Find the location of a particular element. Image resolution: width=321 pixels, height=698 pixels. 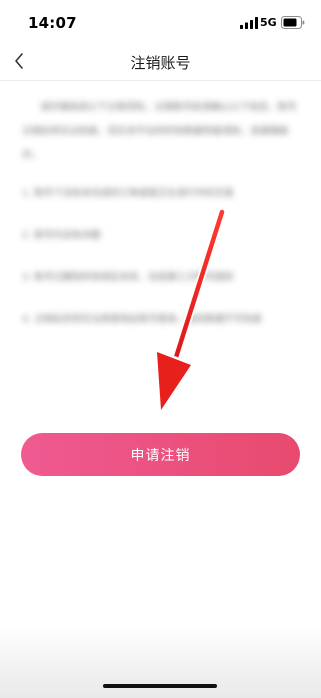

status-bar: 14:07 5G is located at coordinates (160, 22).